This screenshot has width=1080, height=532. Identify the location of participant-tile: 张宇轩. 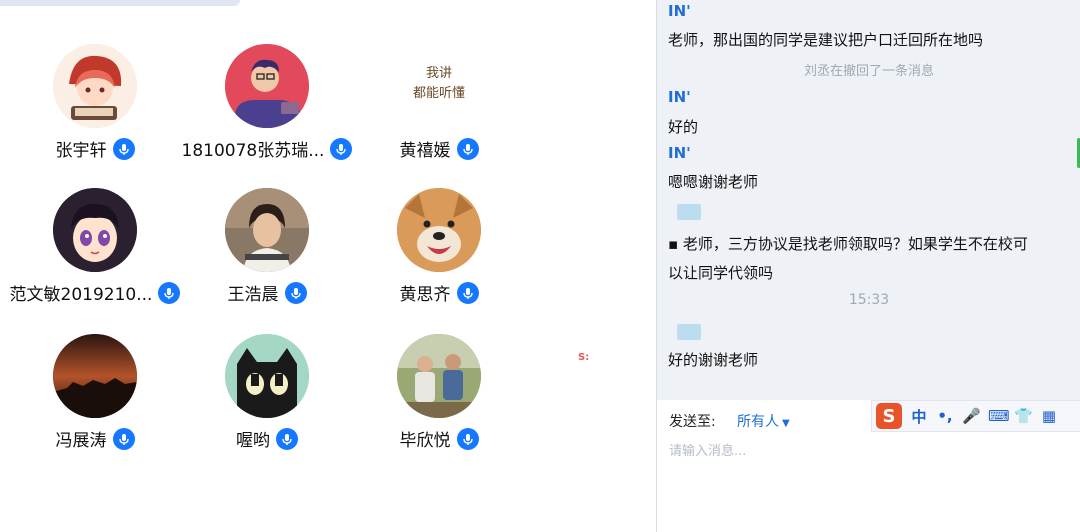
(95, 102).